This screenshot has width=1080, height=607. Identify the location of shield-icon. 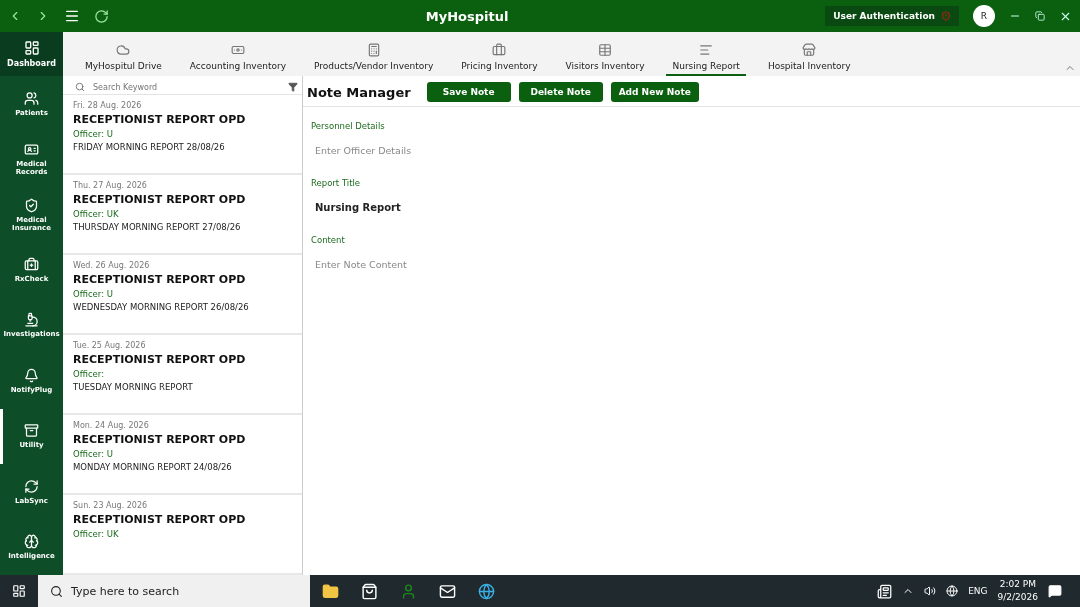
(31, 205).